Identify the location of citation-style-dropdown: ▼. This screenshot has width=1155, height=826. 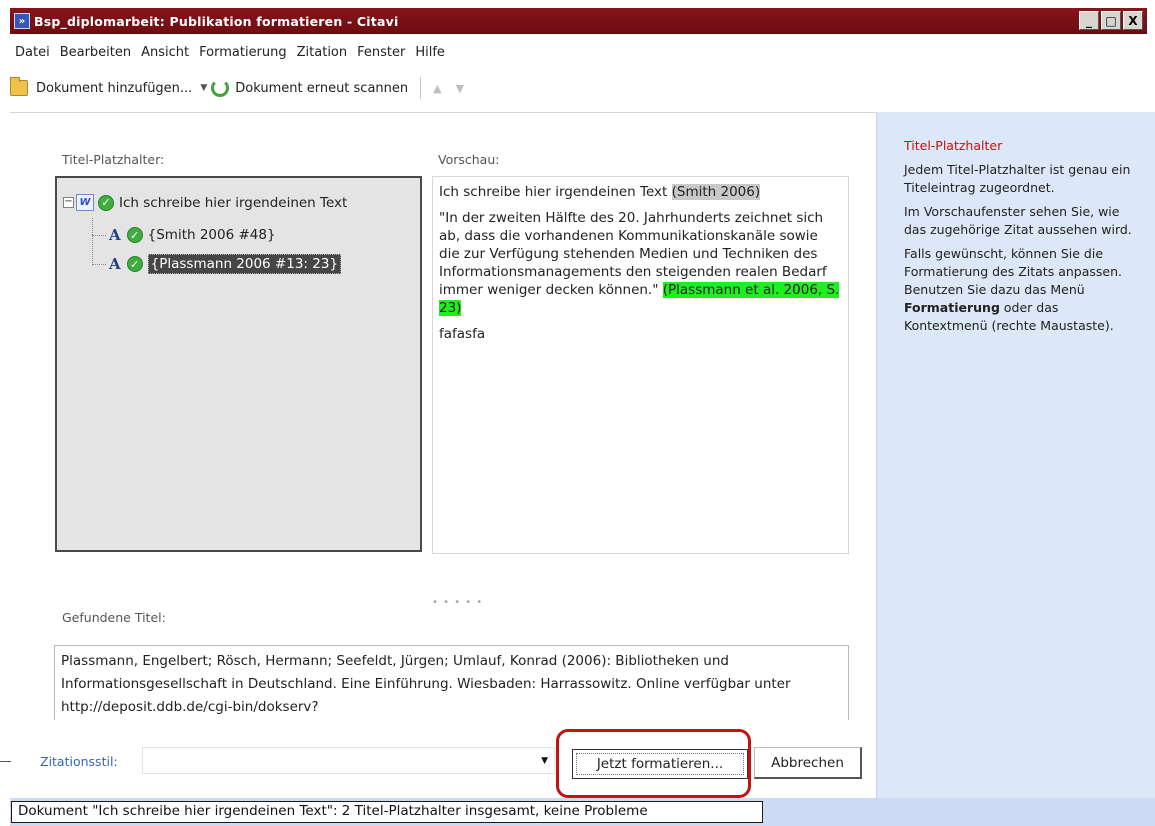
(348, 760).